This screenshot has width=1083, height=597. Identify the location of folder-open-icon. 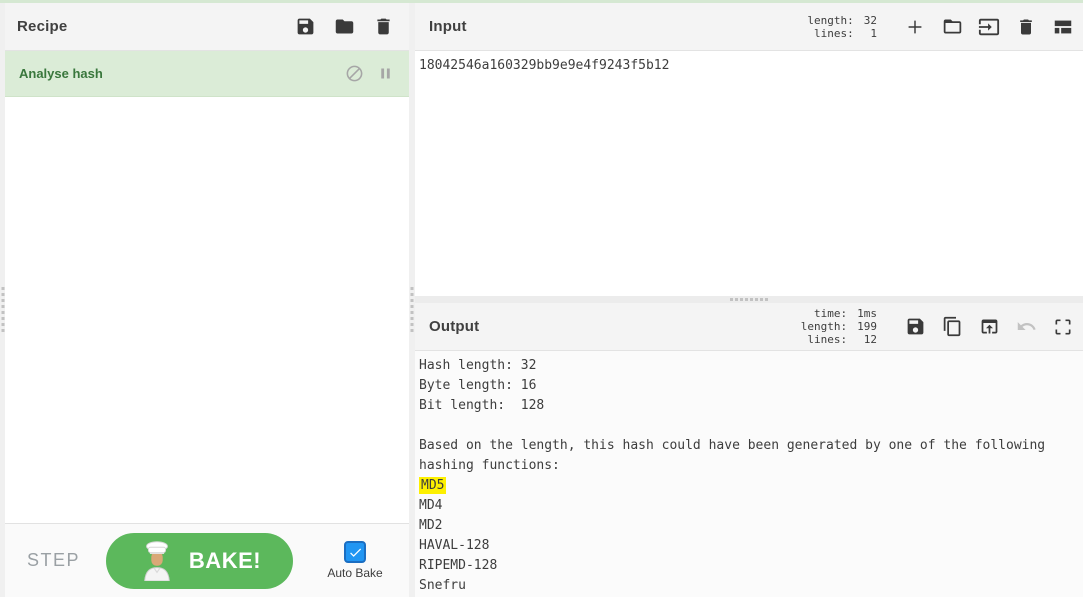
(952, 26).